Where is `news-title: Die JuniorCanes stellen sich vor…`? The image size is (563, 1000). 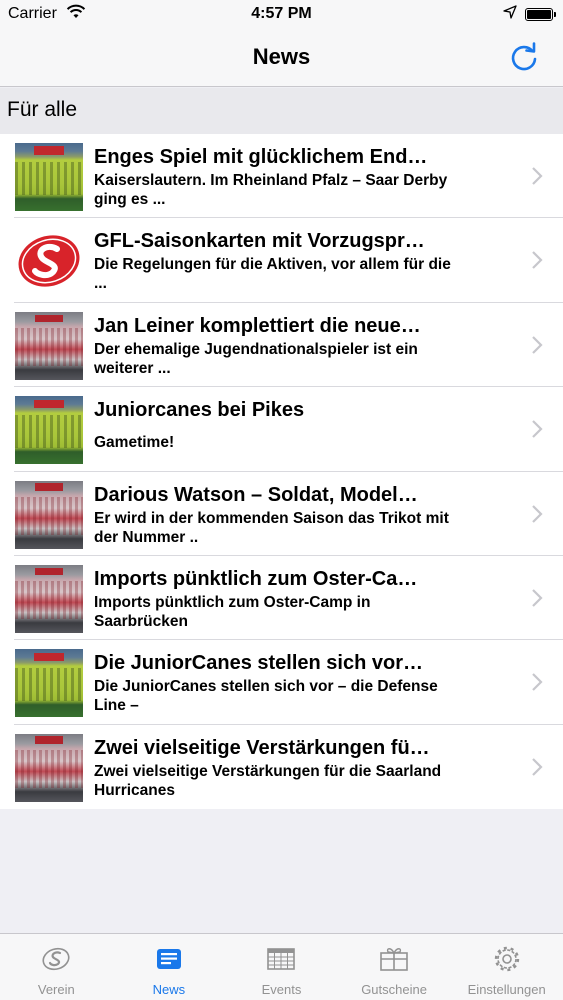
news-title: Die JuniorCanes stellen sich vor… is located at coordinates (258, 663).